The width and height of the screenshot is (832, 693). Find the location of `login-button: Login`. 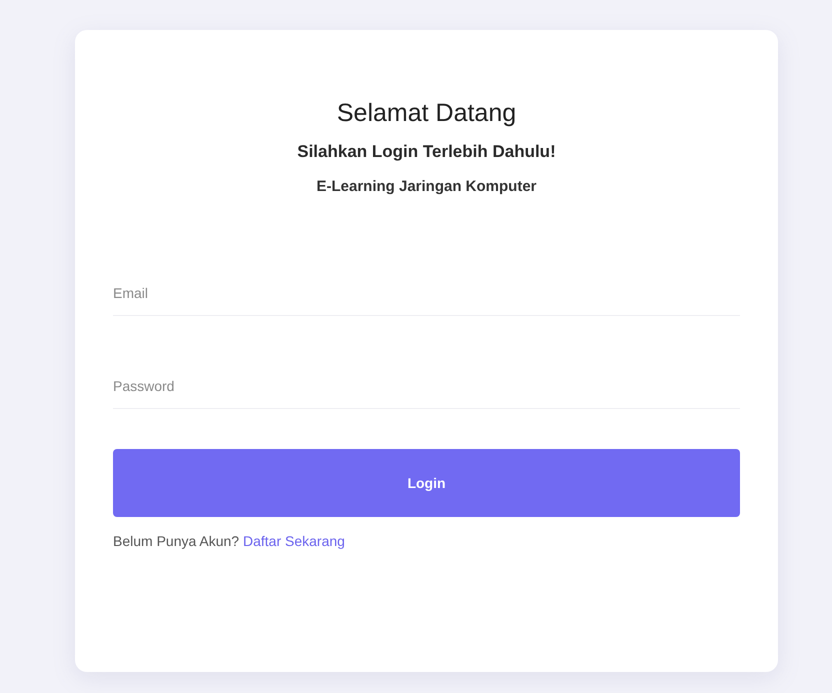

login-button: Login is located at coordinates (426, 483).